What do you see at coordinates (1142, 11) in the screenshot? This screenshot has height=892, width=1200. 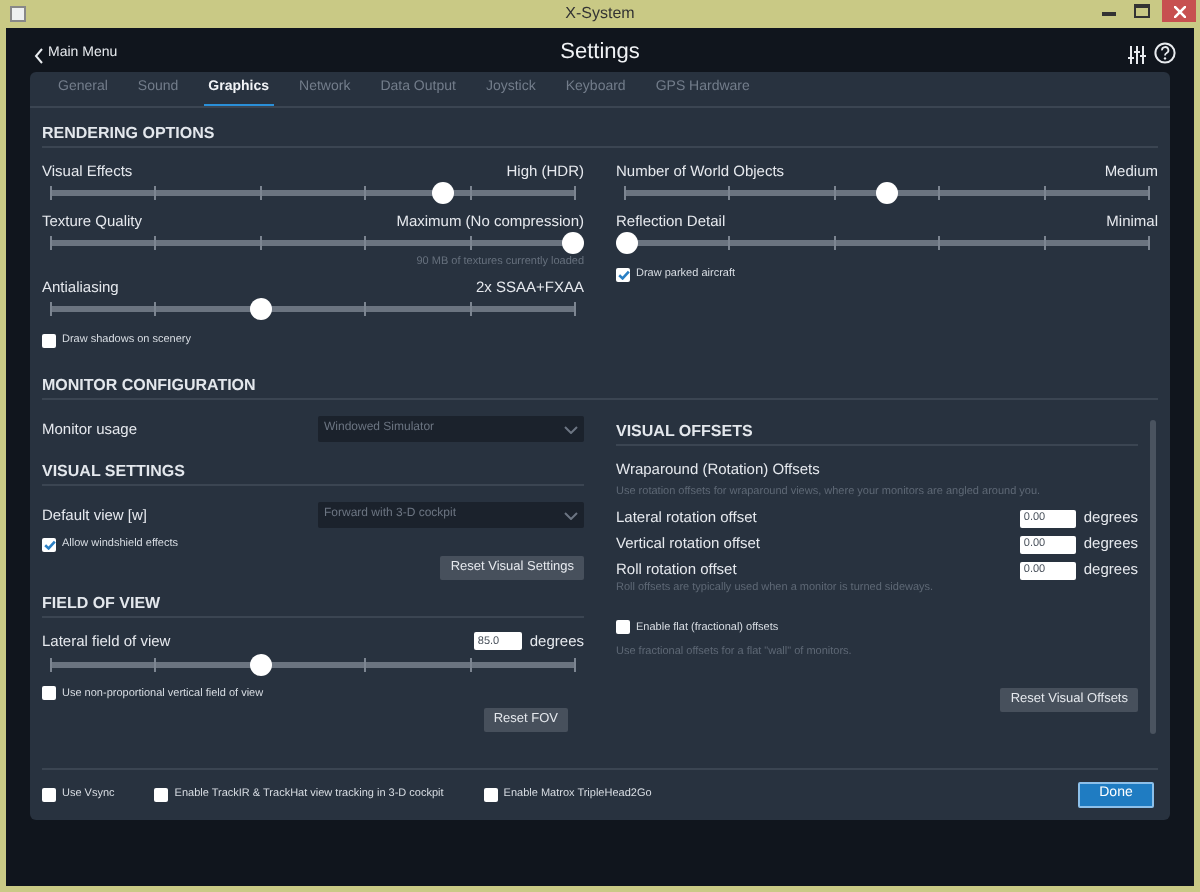 I see `maximize-icon` at bounding box center [1142, 11].